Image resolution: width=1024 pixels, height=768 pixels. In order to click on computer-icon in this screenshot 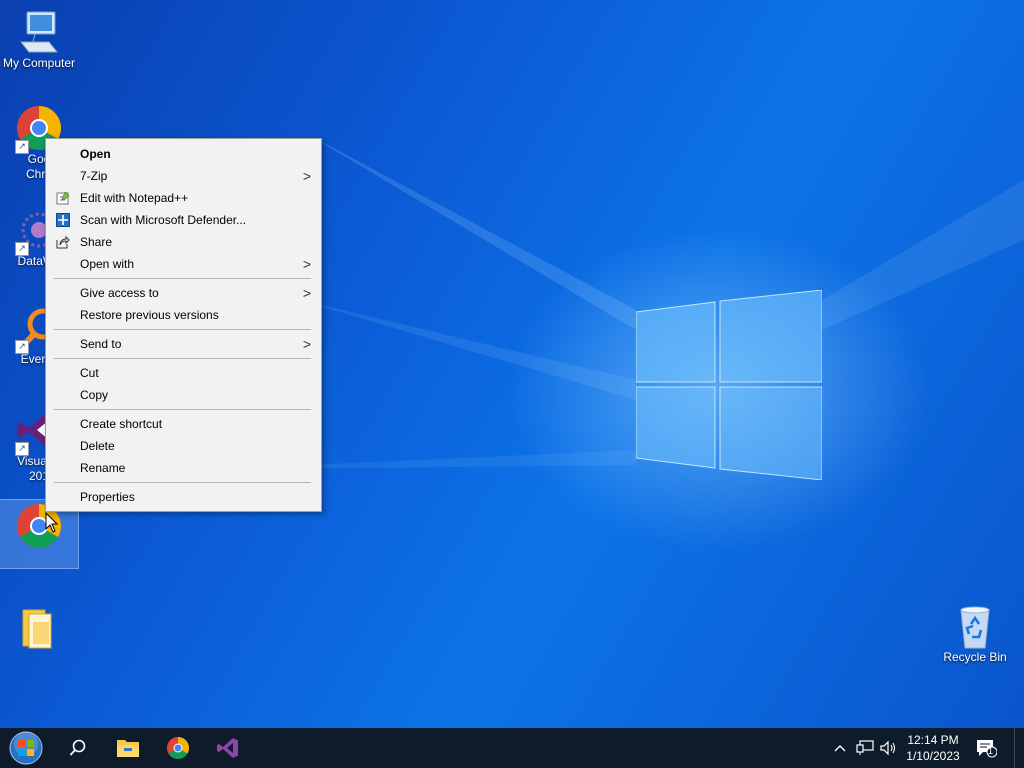, I will do `click(39, 32)`.